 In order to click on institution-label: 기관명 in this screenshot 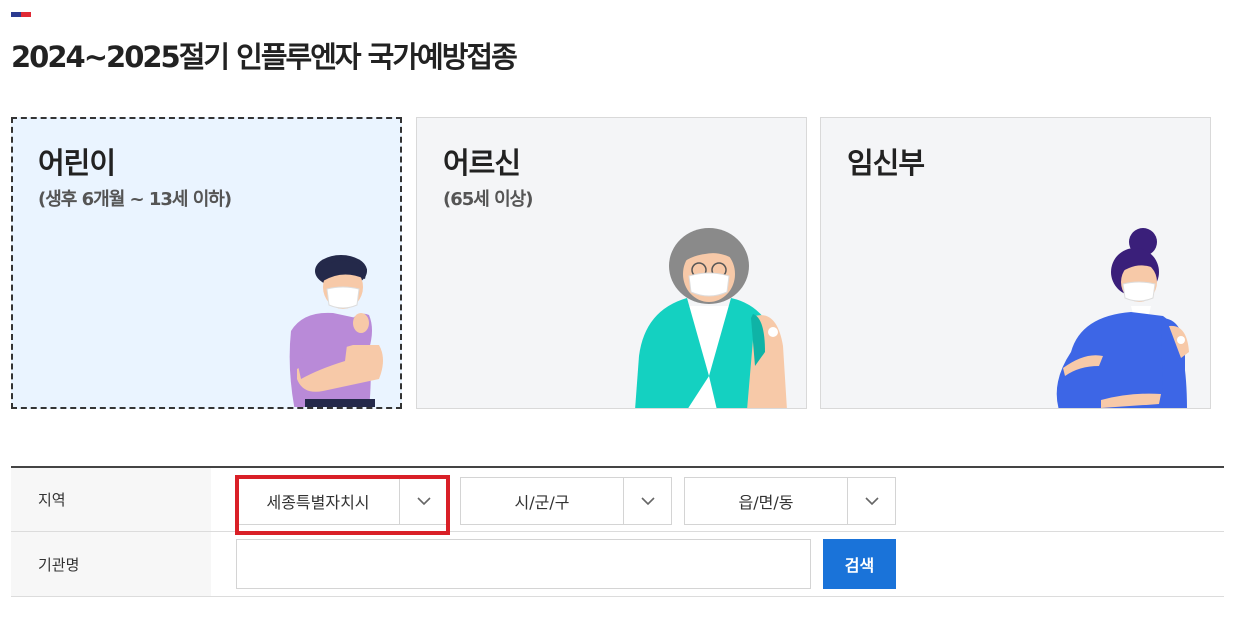, I will do `click(111, 564)`.